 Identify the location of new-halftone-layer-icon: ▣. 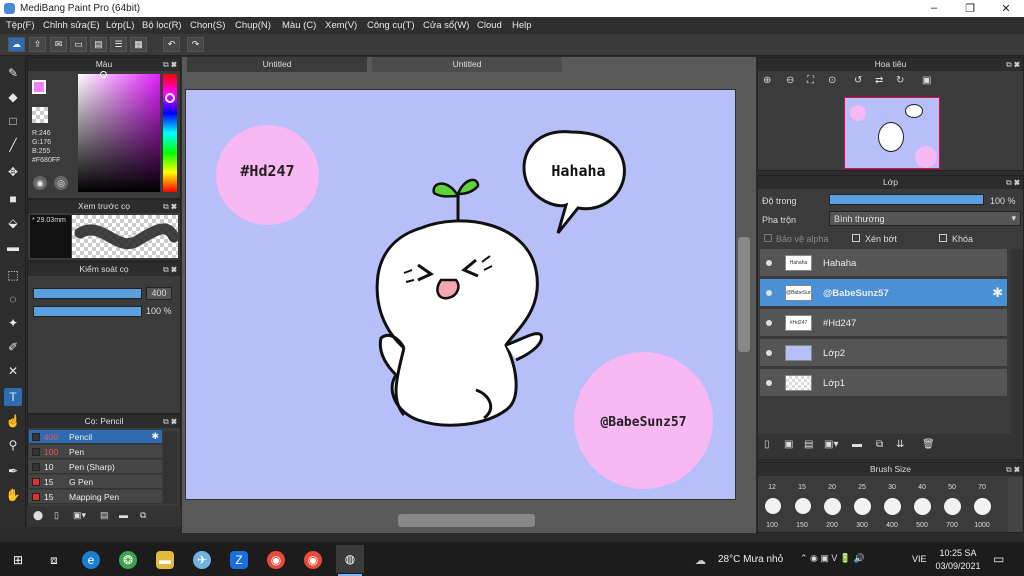
(788, 444).